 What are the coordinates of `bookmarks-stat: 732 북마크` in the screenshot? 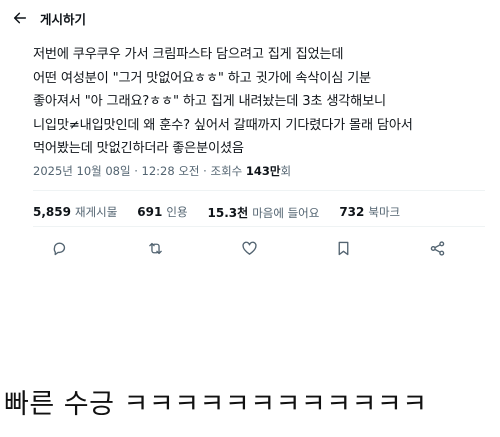 It's located at (369, 212).